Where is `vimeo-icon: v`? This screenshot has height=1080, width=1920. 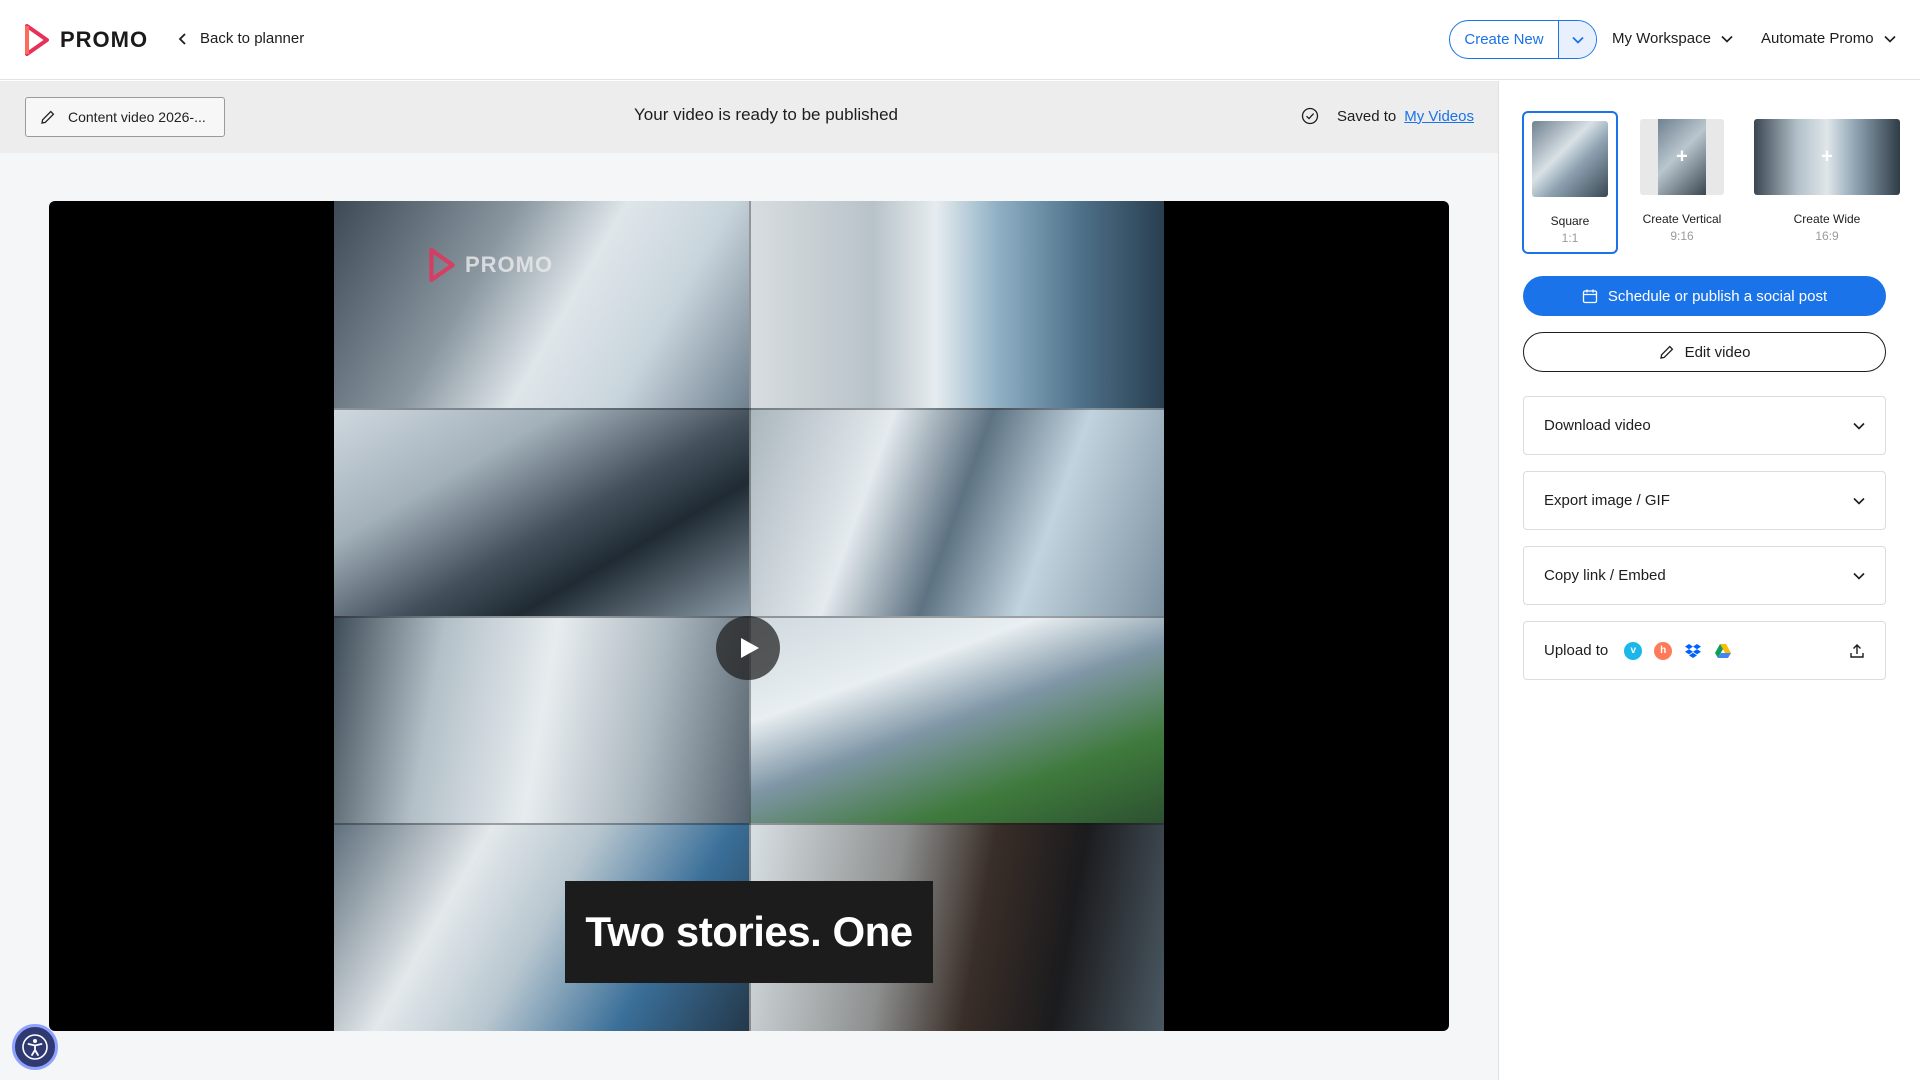 vimeo-icon: v is located at coordinates (1633, 650).